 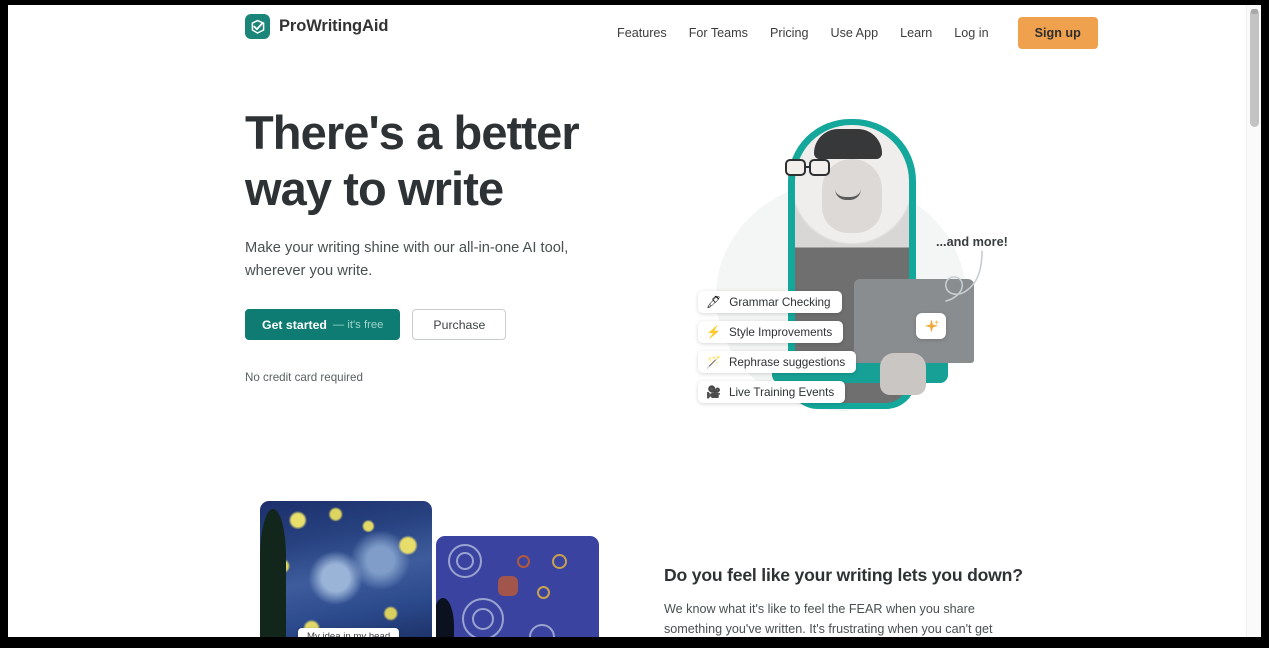 What do you see at coordinates (819, 167) in the screenshot?
I see `eyeglass-right` at bounding box center [819, 167].